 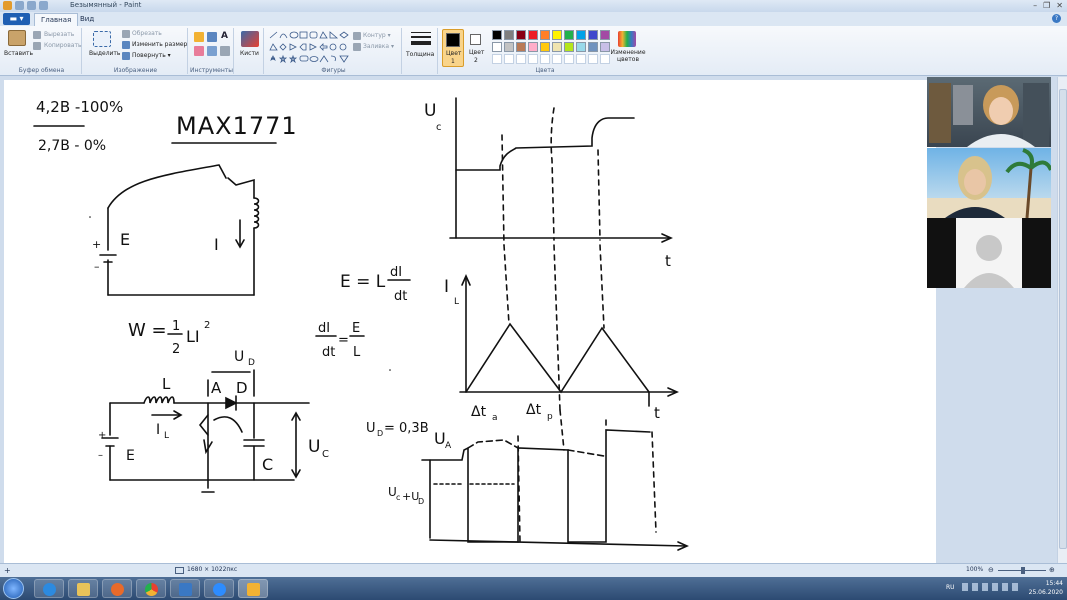 I want to click on text-tool-icon: A, so click(x=224, y=36).